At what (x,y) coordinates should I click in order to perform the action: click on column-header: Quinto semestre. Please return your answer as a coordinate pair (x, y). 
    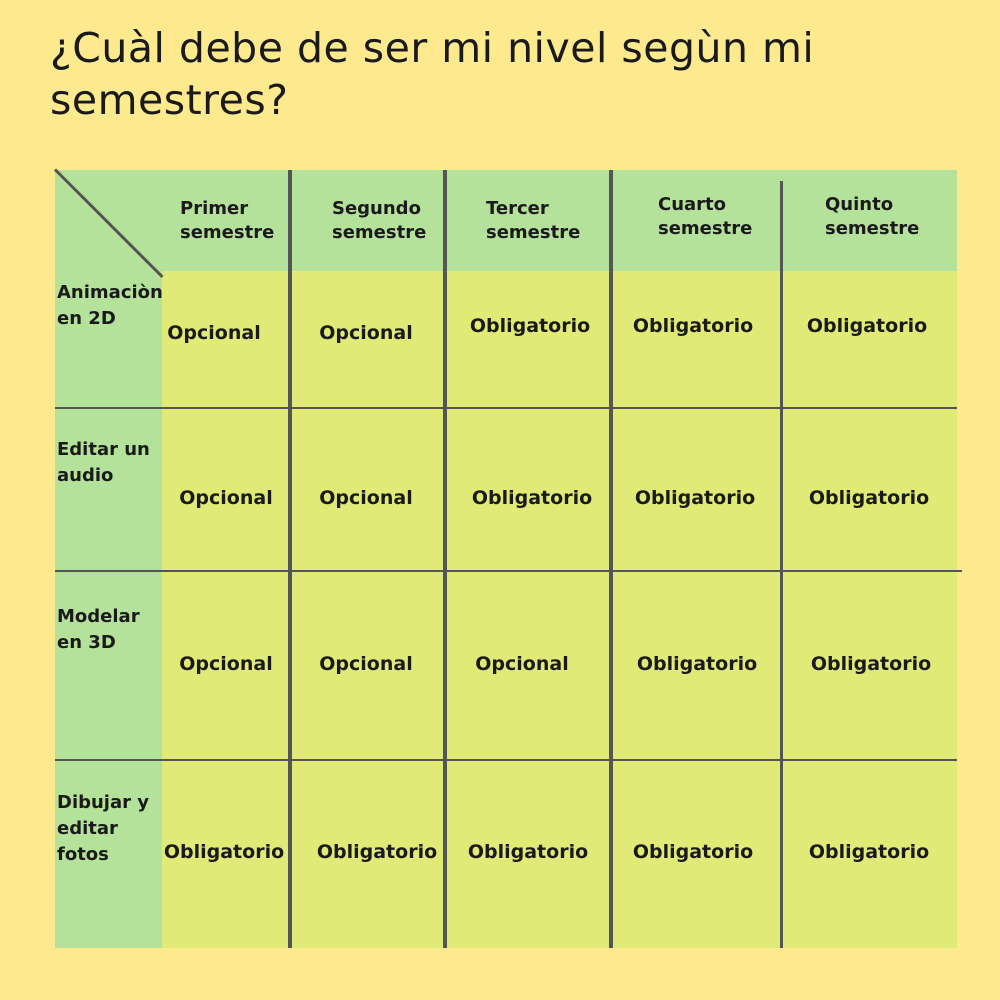
    Looking at the image, I should click on (872, 216).